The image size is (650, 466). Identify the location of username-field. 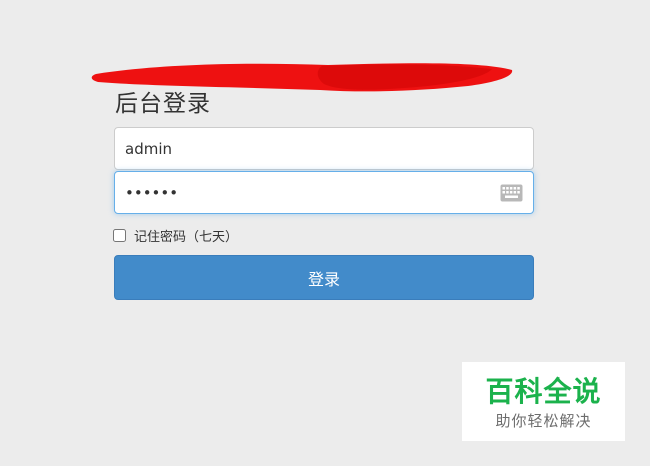
(324, 148).